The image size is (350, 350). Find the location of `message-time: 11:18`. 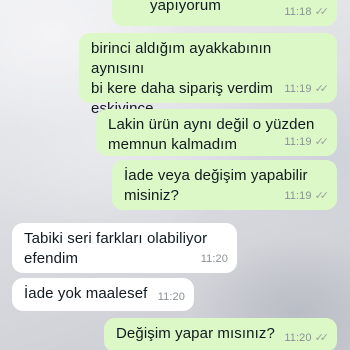

message-time: 11:18 is located at coordinates (298, 12).